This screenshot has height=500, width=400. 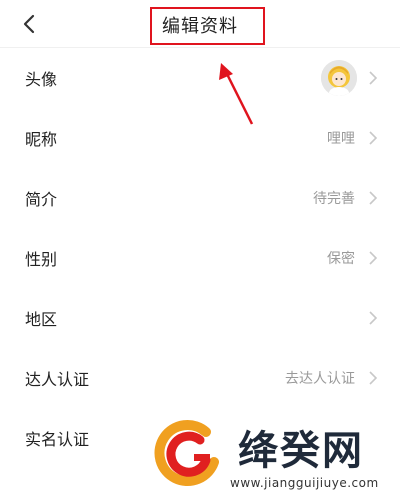 I want to click on row-label: 实名认证, so click(x=57, y=439).